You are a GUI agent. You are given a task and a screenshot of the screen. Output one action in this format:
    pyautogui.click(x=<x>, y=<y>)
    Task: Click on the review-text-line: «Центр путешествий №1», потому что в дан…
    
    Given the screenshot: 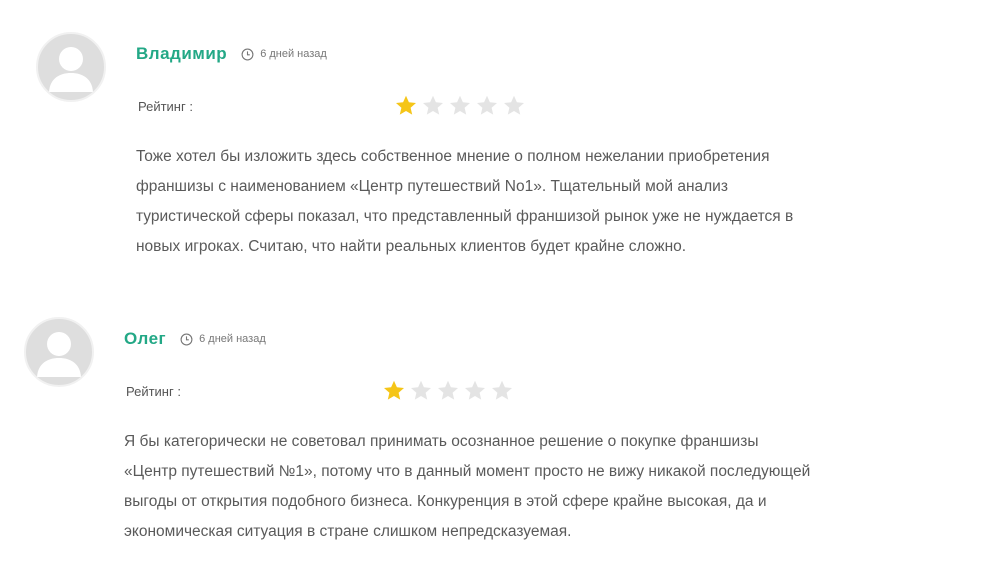 What is the action you would take?
    pyautogui.click(x=467, y=471)
    